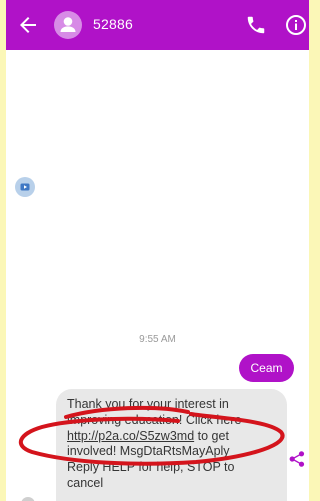 This screenshot has width=320, height=501. I want to click on conversation-title: 52886, so click(113, 24).